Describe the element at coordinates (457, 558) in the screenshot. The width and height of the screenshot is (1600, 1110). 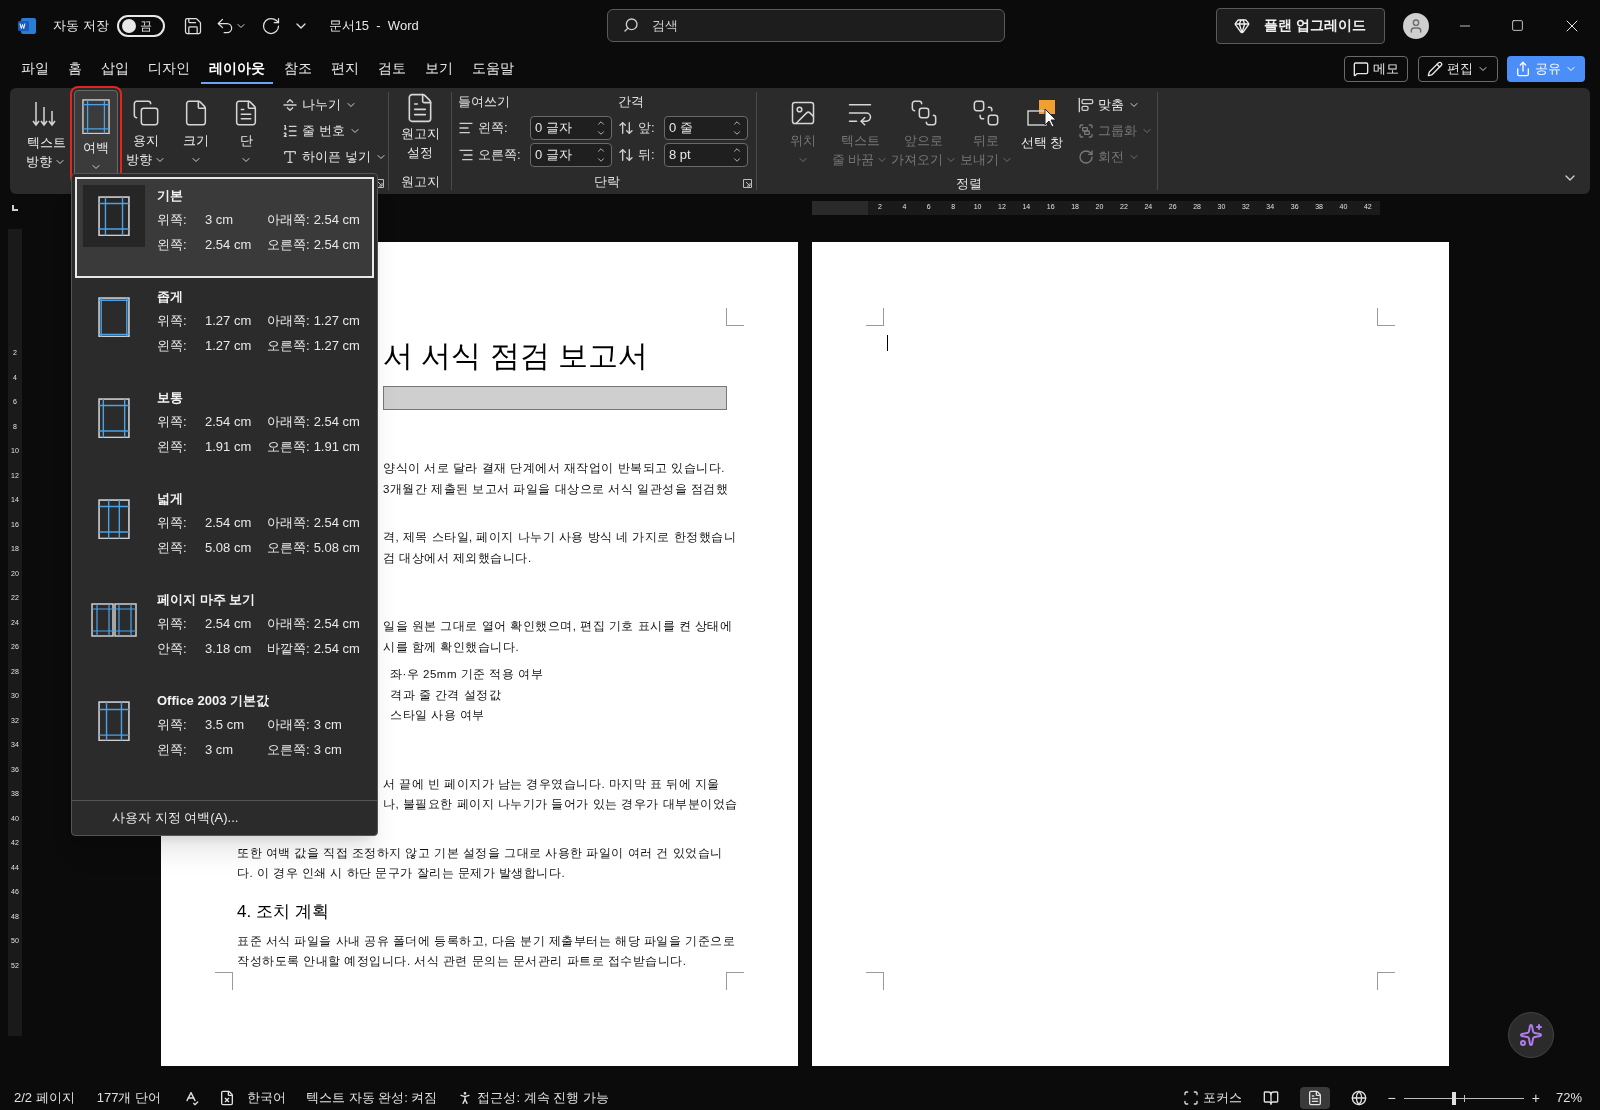
I see `body-text-line: 검 대상에서 제외했습니다.` at that location.